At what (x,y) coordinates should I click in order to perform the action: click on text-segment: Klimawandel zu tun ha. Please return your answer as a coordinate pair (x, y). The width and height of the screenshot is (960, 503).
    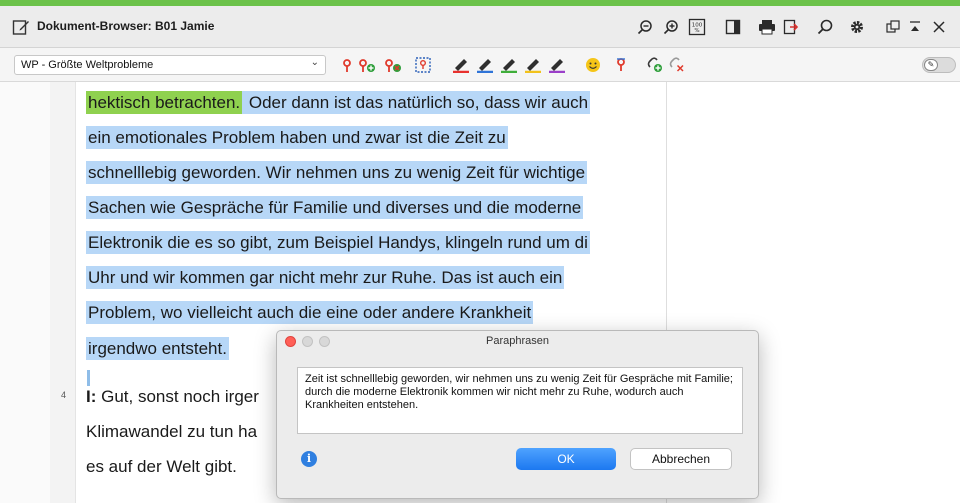
    Looking at the image, I should click on (172, 431).